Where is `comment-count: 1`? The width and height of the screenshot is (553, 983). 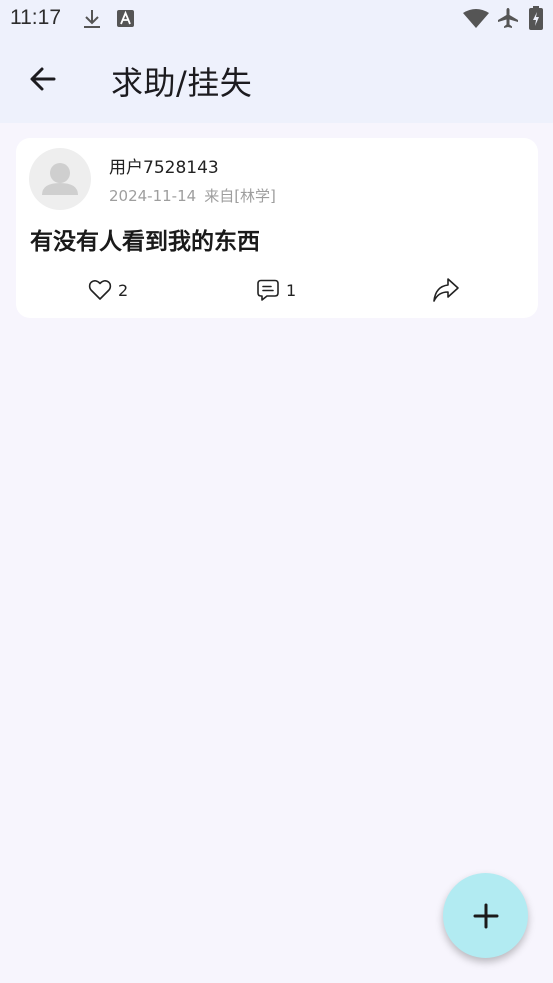
comment-count: 1 is located at coordinates (291, 290).